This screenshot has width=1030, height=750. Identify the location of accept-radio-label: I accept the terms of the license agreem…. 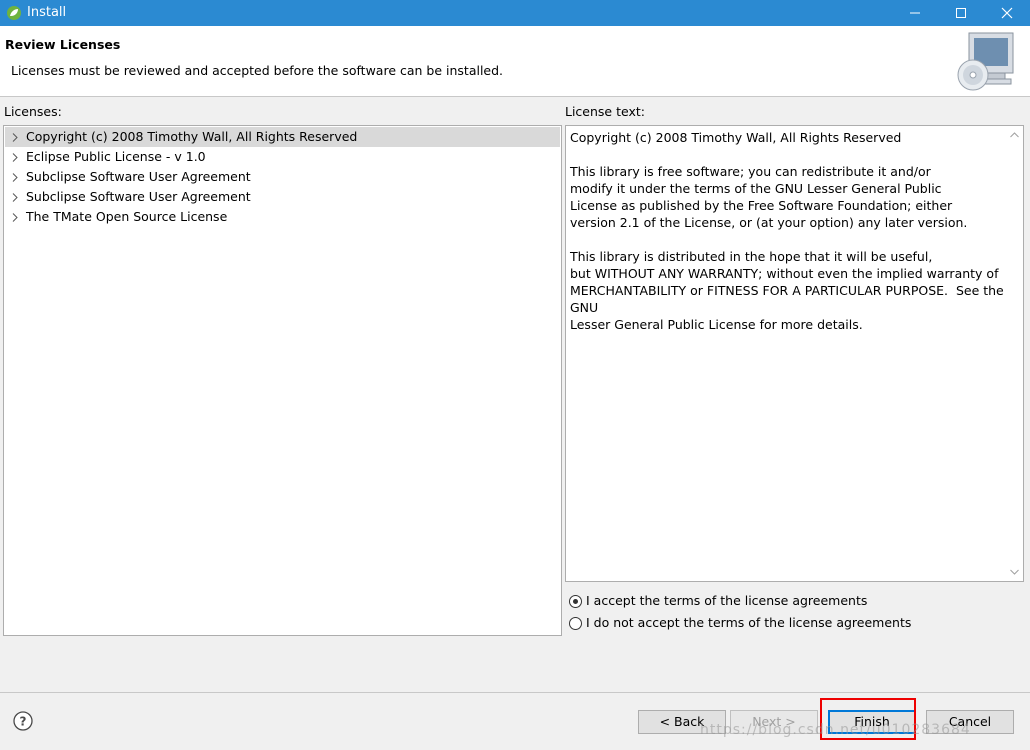
(726, 600).